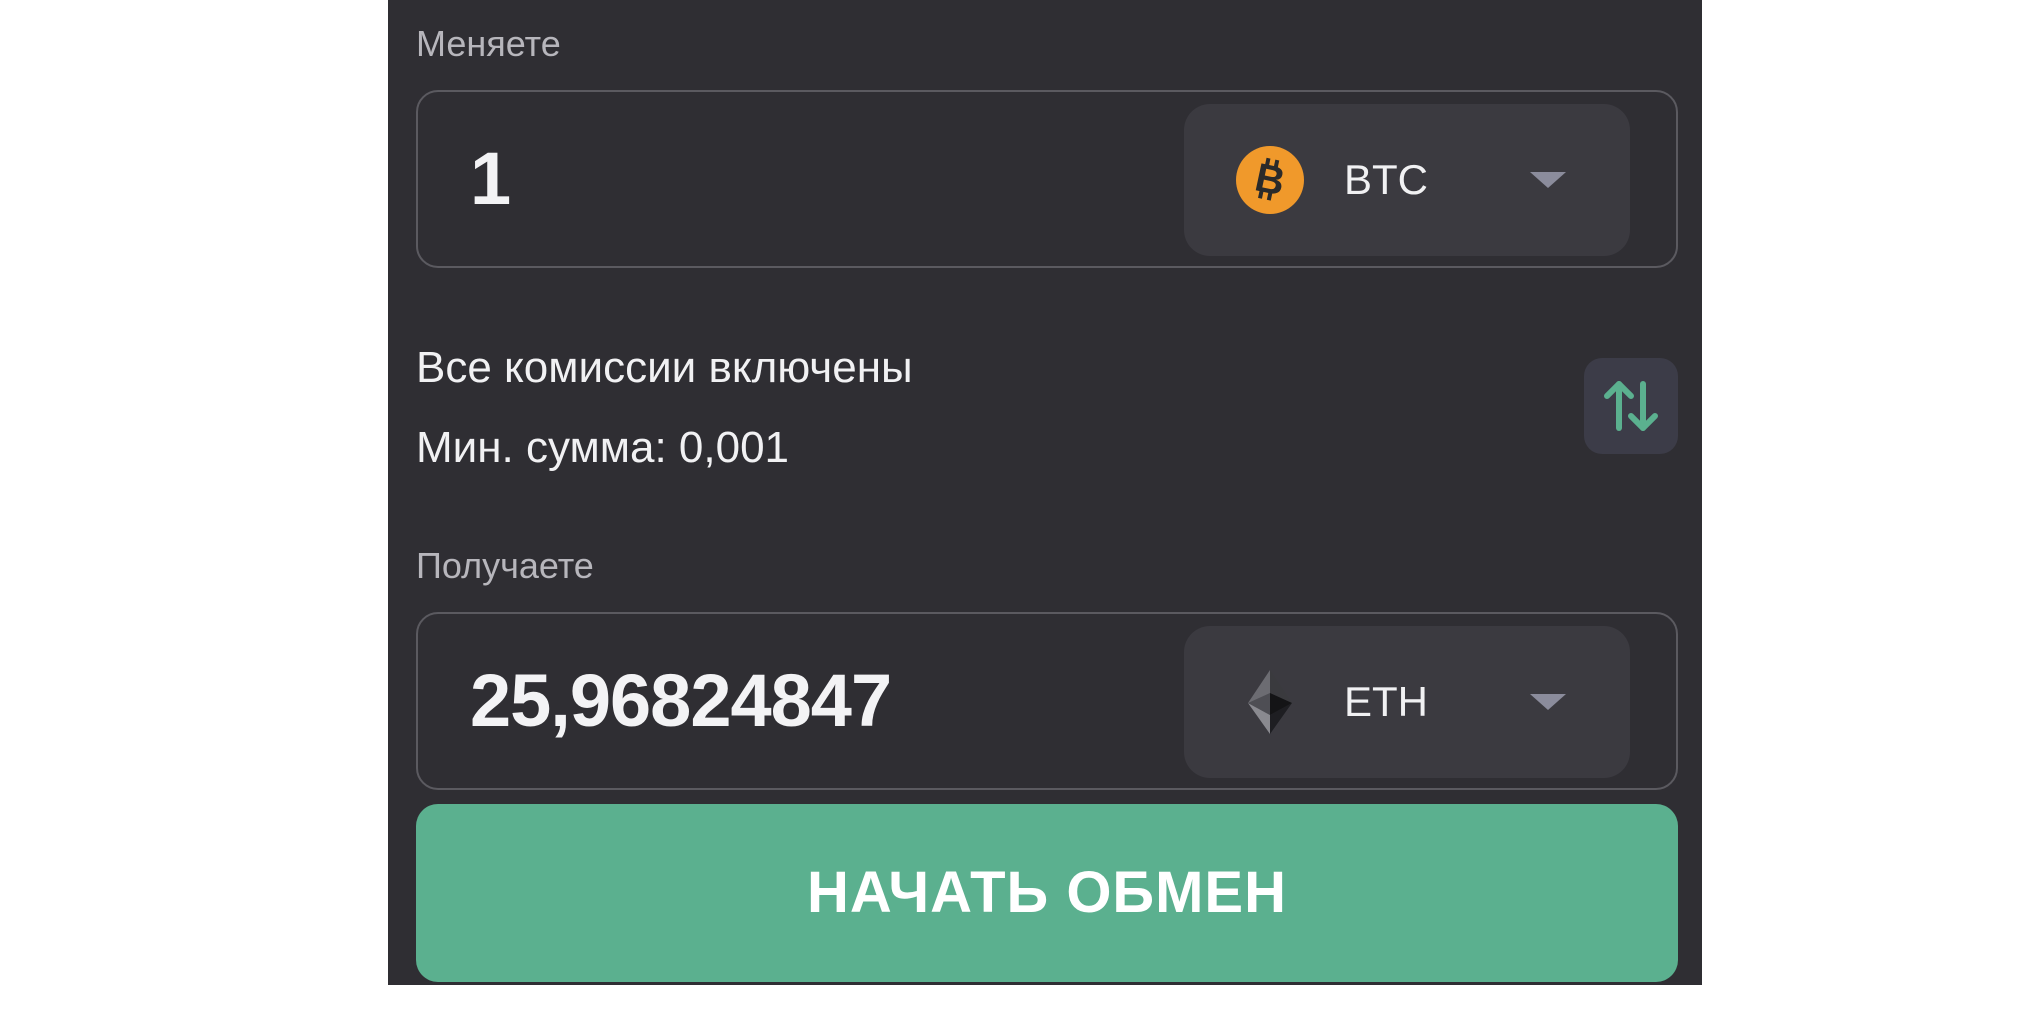  What do you see at coordinates (505, 565) in the screenshot?
I see `receive-label: Получаете` at bounding box center [505, 565].